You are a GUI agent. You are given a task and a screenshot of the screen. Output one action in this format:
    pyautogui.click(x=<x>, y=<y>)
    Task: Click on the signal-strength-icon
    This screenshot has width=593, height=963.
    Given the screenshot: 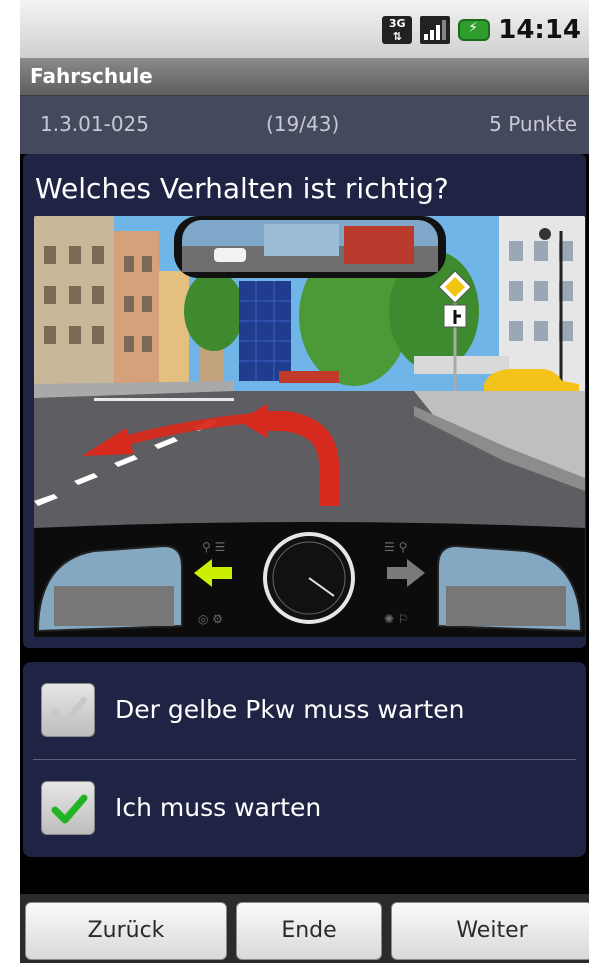 What is the action you would take?
    pyautogui.click(x=435, y=30)
    